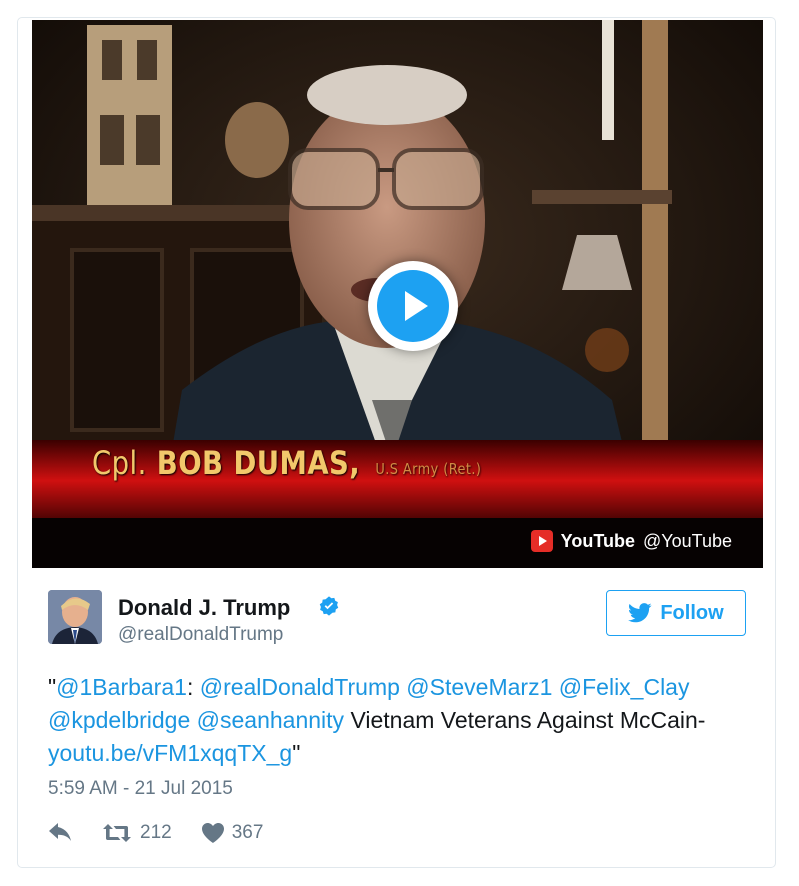 This screenshot has width=799, height=886. Describe the element at coordinates (137, 833) in the screenshot. I see `retweet-button: 212` at that location.